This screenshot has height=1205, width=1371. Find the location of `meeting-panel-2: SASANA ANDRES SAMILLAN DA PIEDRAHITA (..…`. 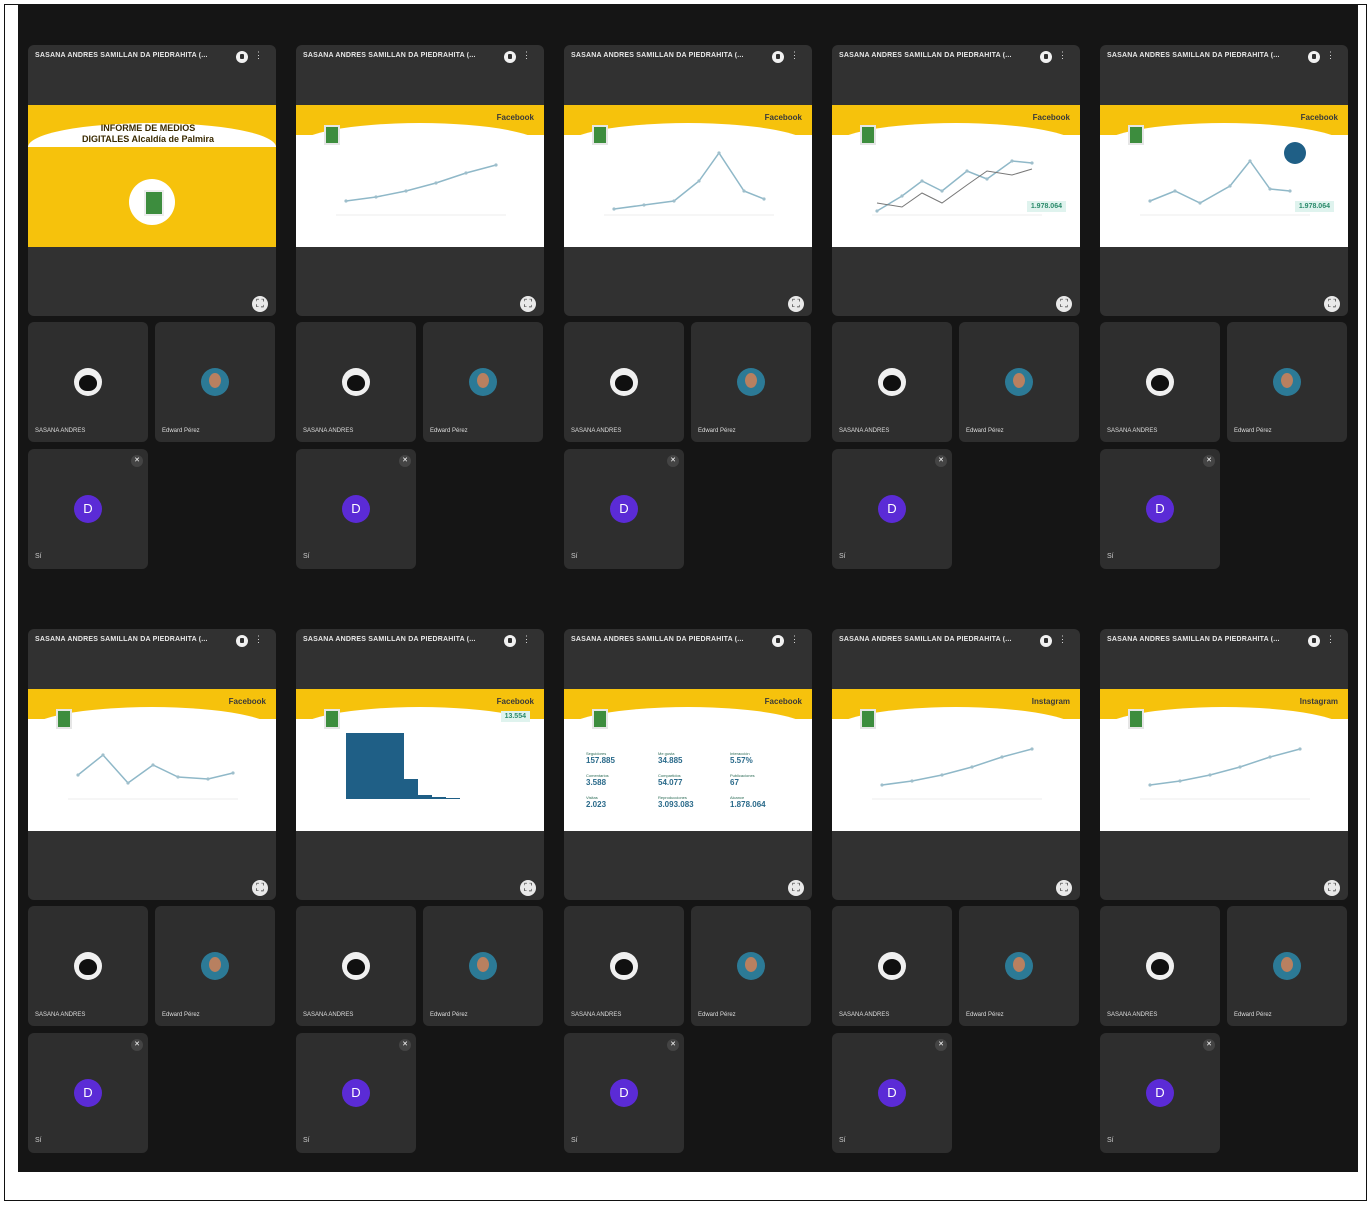

meeting-panel-2: SASANA ANDRES SAMILLAN DA PIEDRAHITA (..… is located at coordinates (420, 296).